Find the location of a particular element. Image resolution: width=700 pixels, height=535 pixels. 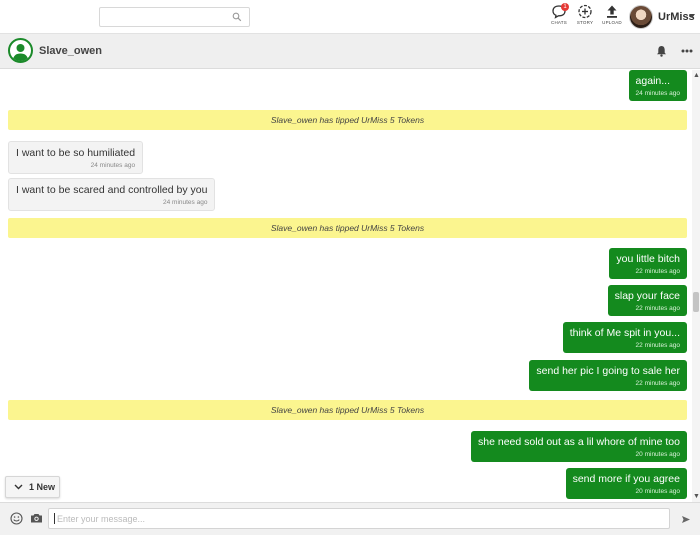

emoji-icon is located at coordinates (16, 518).